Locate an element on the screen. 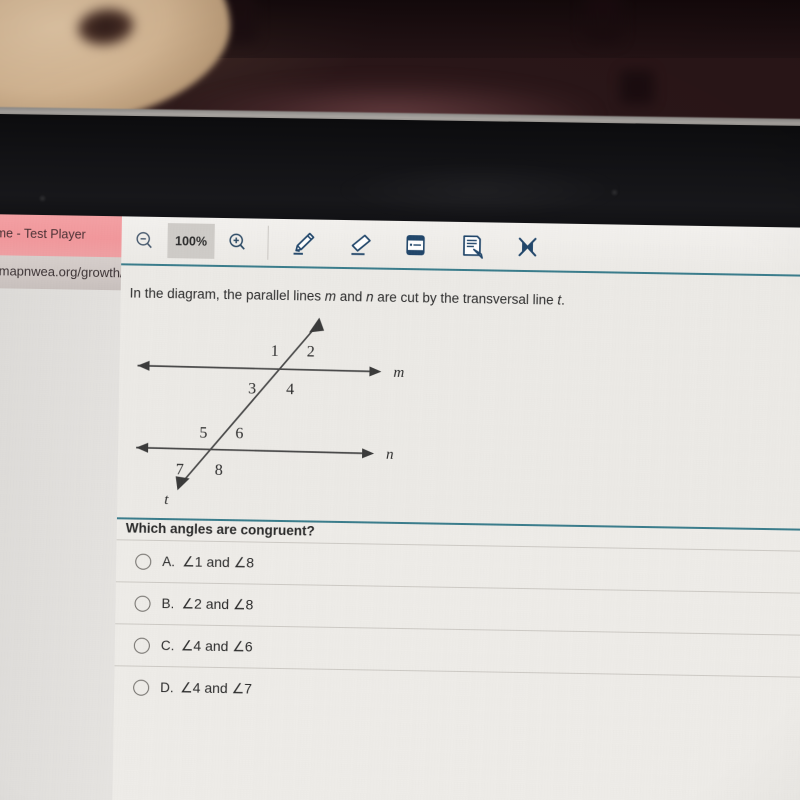  bezel-reflection is located at coordinates (480, 190).